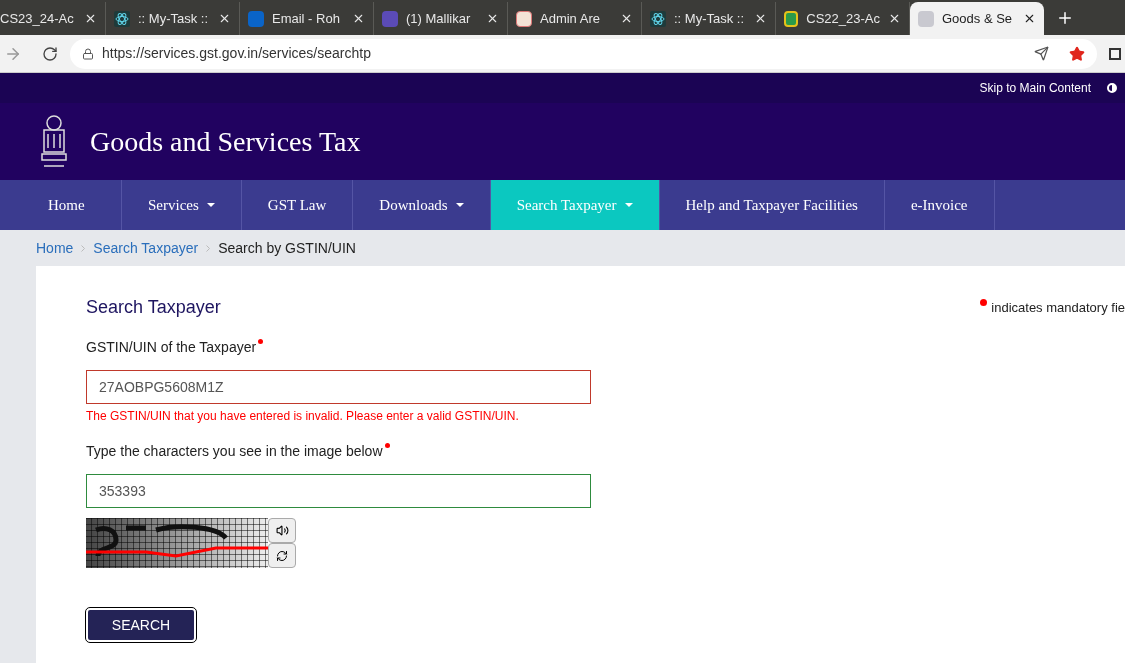  I want to click on refresh-button, so click(282, 555).